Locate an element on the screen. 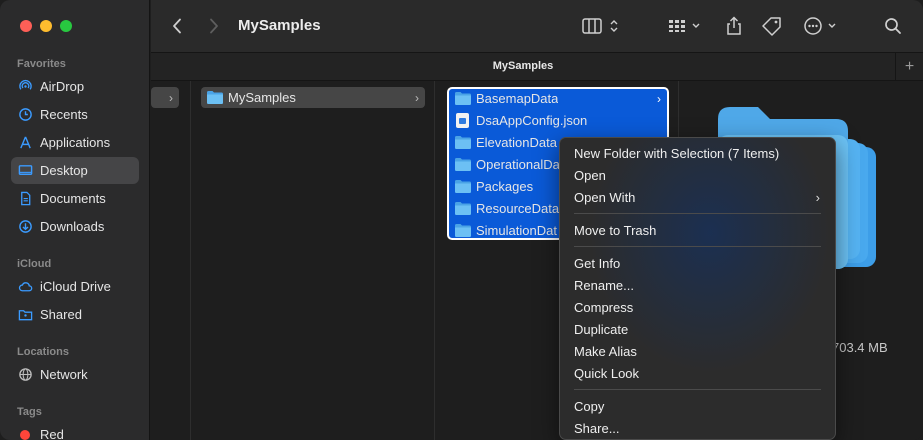 This screenshot has width=923, height=440. clock-icon is located at coordinates (25, 115).